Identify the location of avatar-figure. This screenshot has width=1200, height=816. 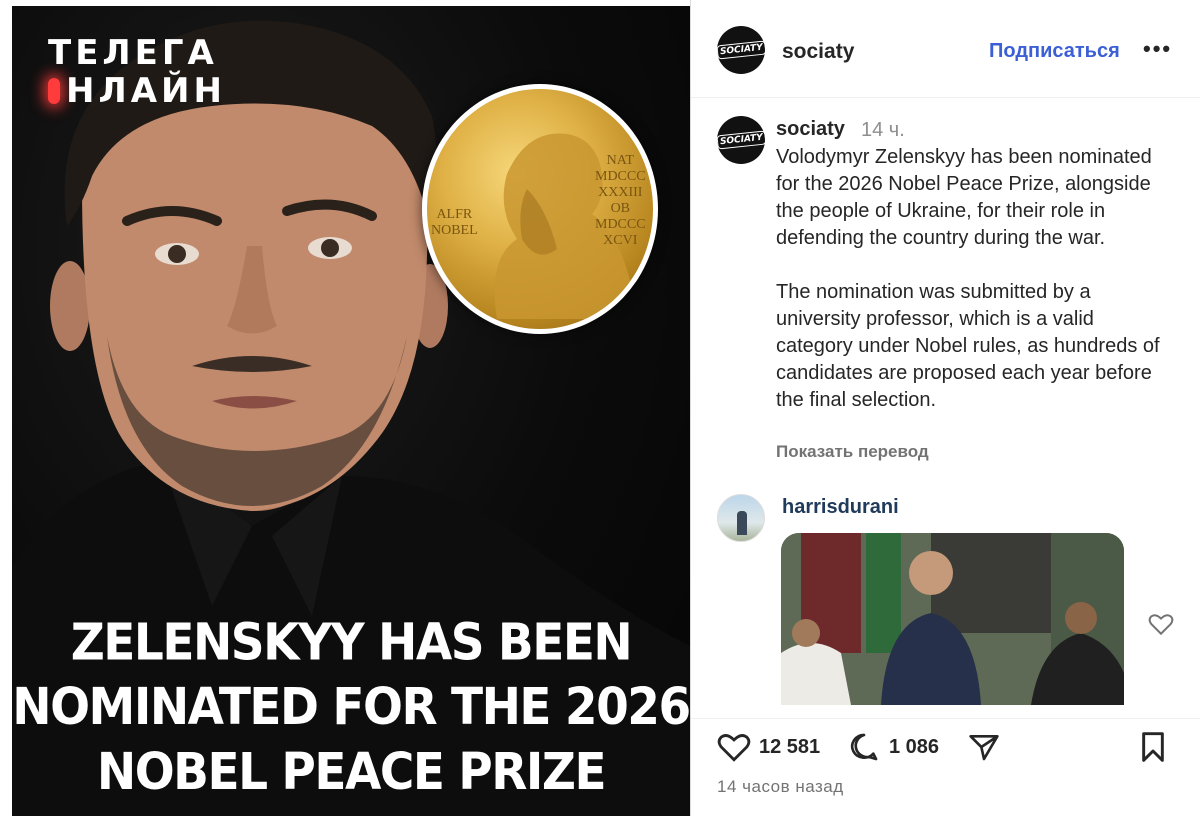
(742, 523).